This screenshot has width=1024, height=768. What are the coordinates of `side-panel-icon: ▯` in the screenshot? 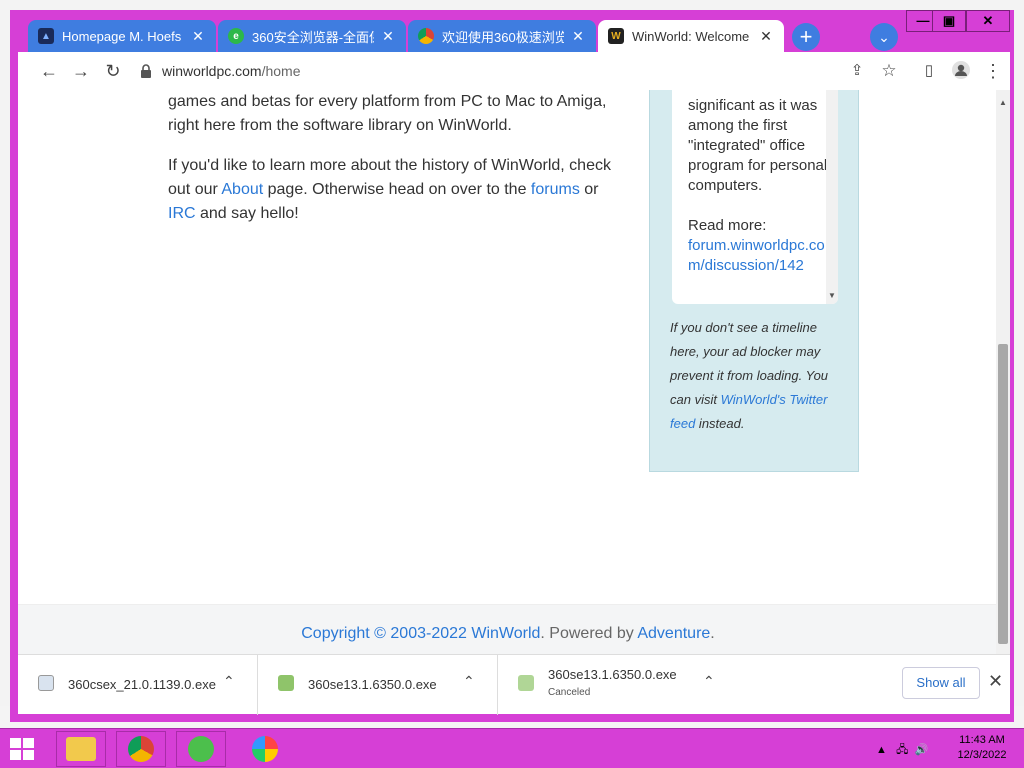 It's located at (929, 71).